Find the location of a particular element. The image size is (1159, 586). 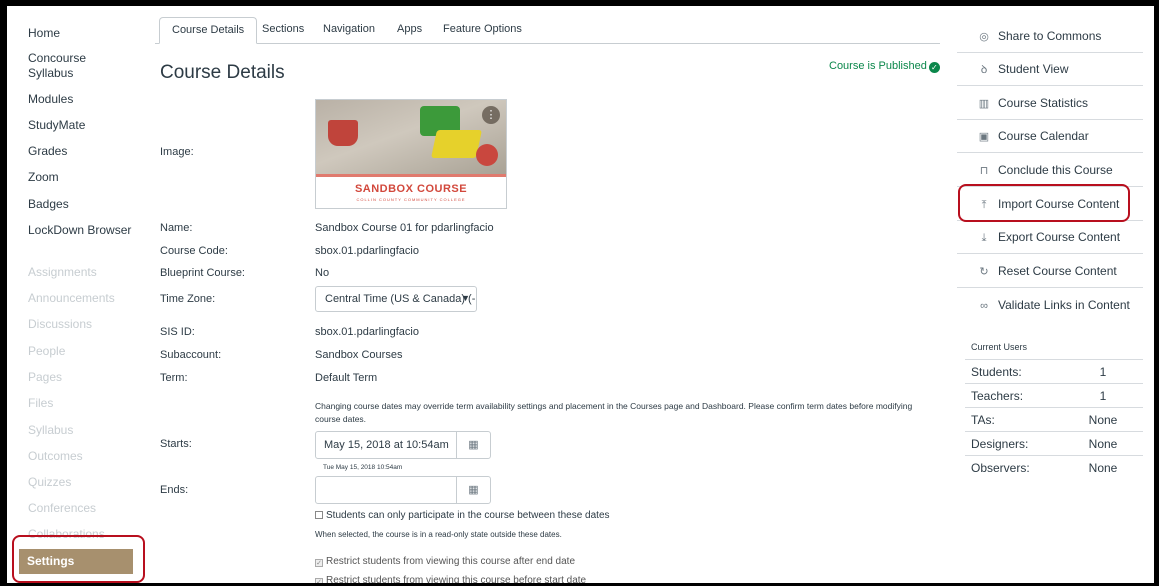

reset-course-content-button: ↻ Reset Course Content is located at coordinates (1050, 271).